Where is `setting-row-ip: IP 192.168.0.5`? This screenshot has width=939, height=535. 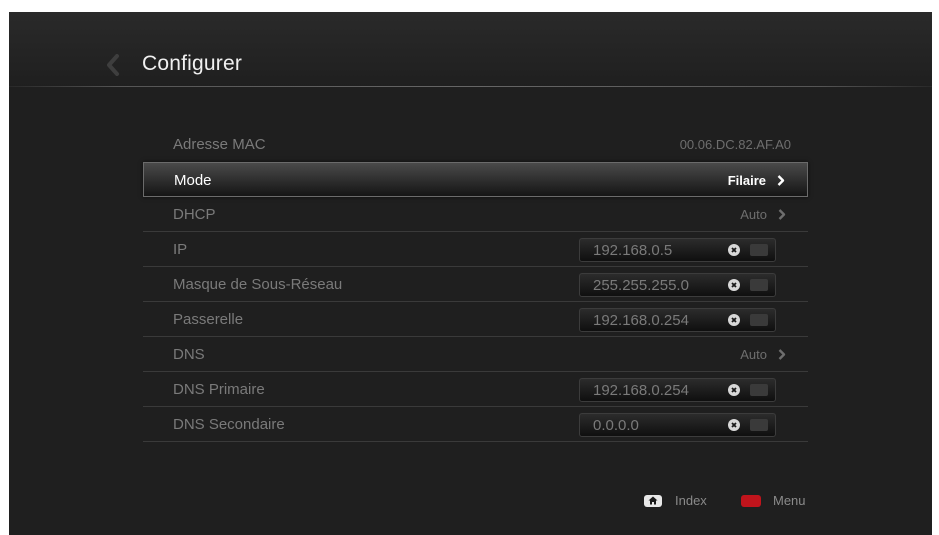
setting-row-ip: IP 192.168.0.5 is located at coordinates (475, 249).